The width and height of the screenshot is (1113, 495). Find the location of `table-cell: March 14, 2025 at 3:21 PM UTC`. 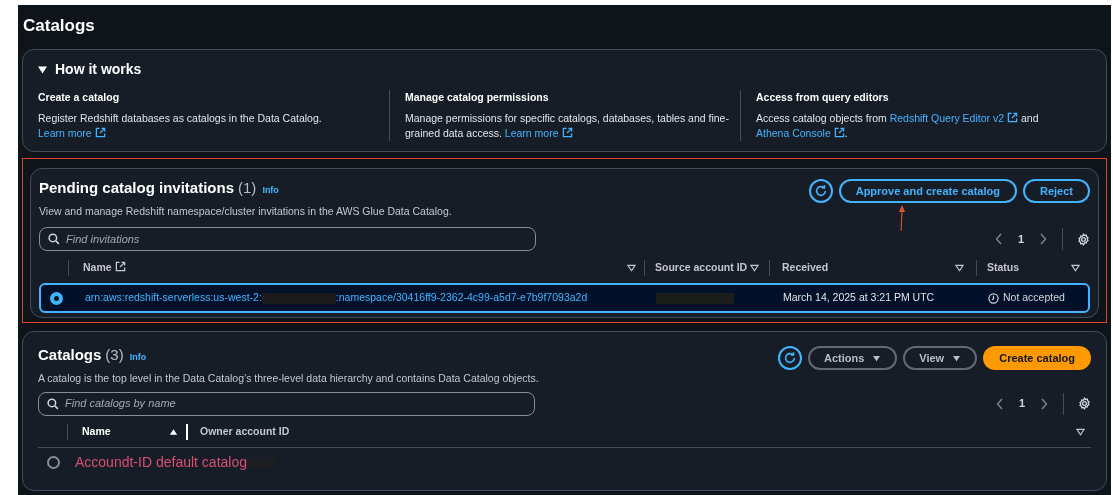

table-cell: March 14, 2025 at 3:21 PM UTC is located at coordinates (859, 297).